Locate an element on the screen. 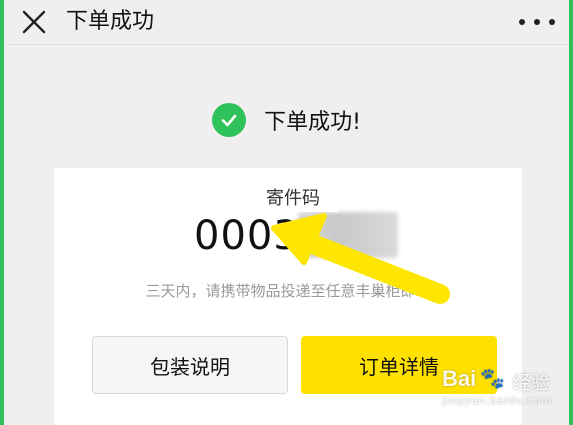  paw-icon: 🐾 is located at coordinates (492, 378).